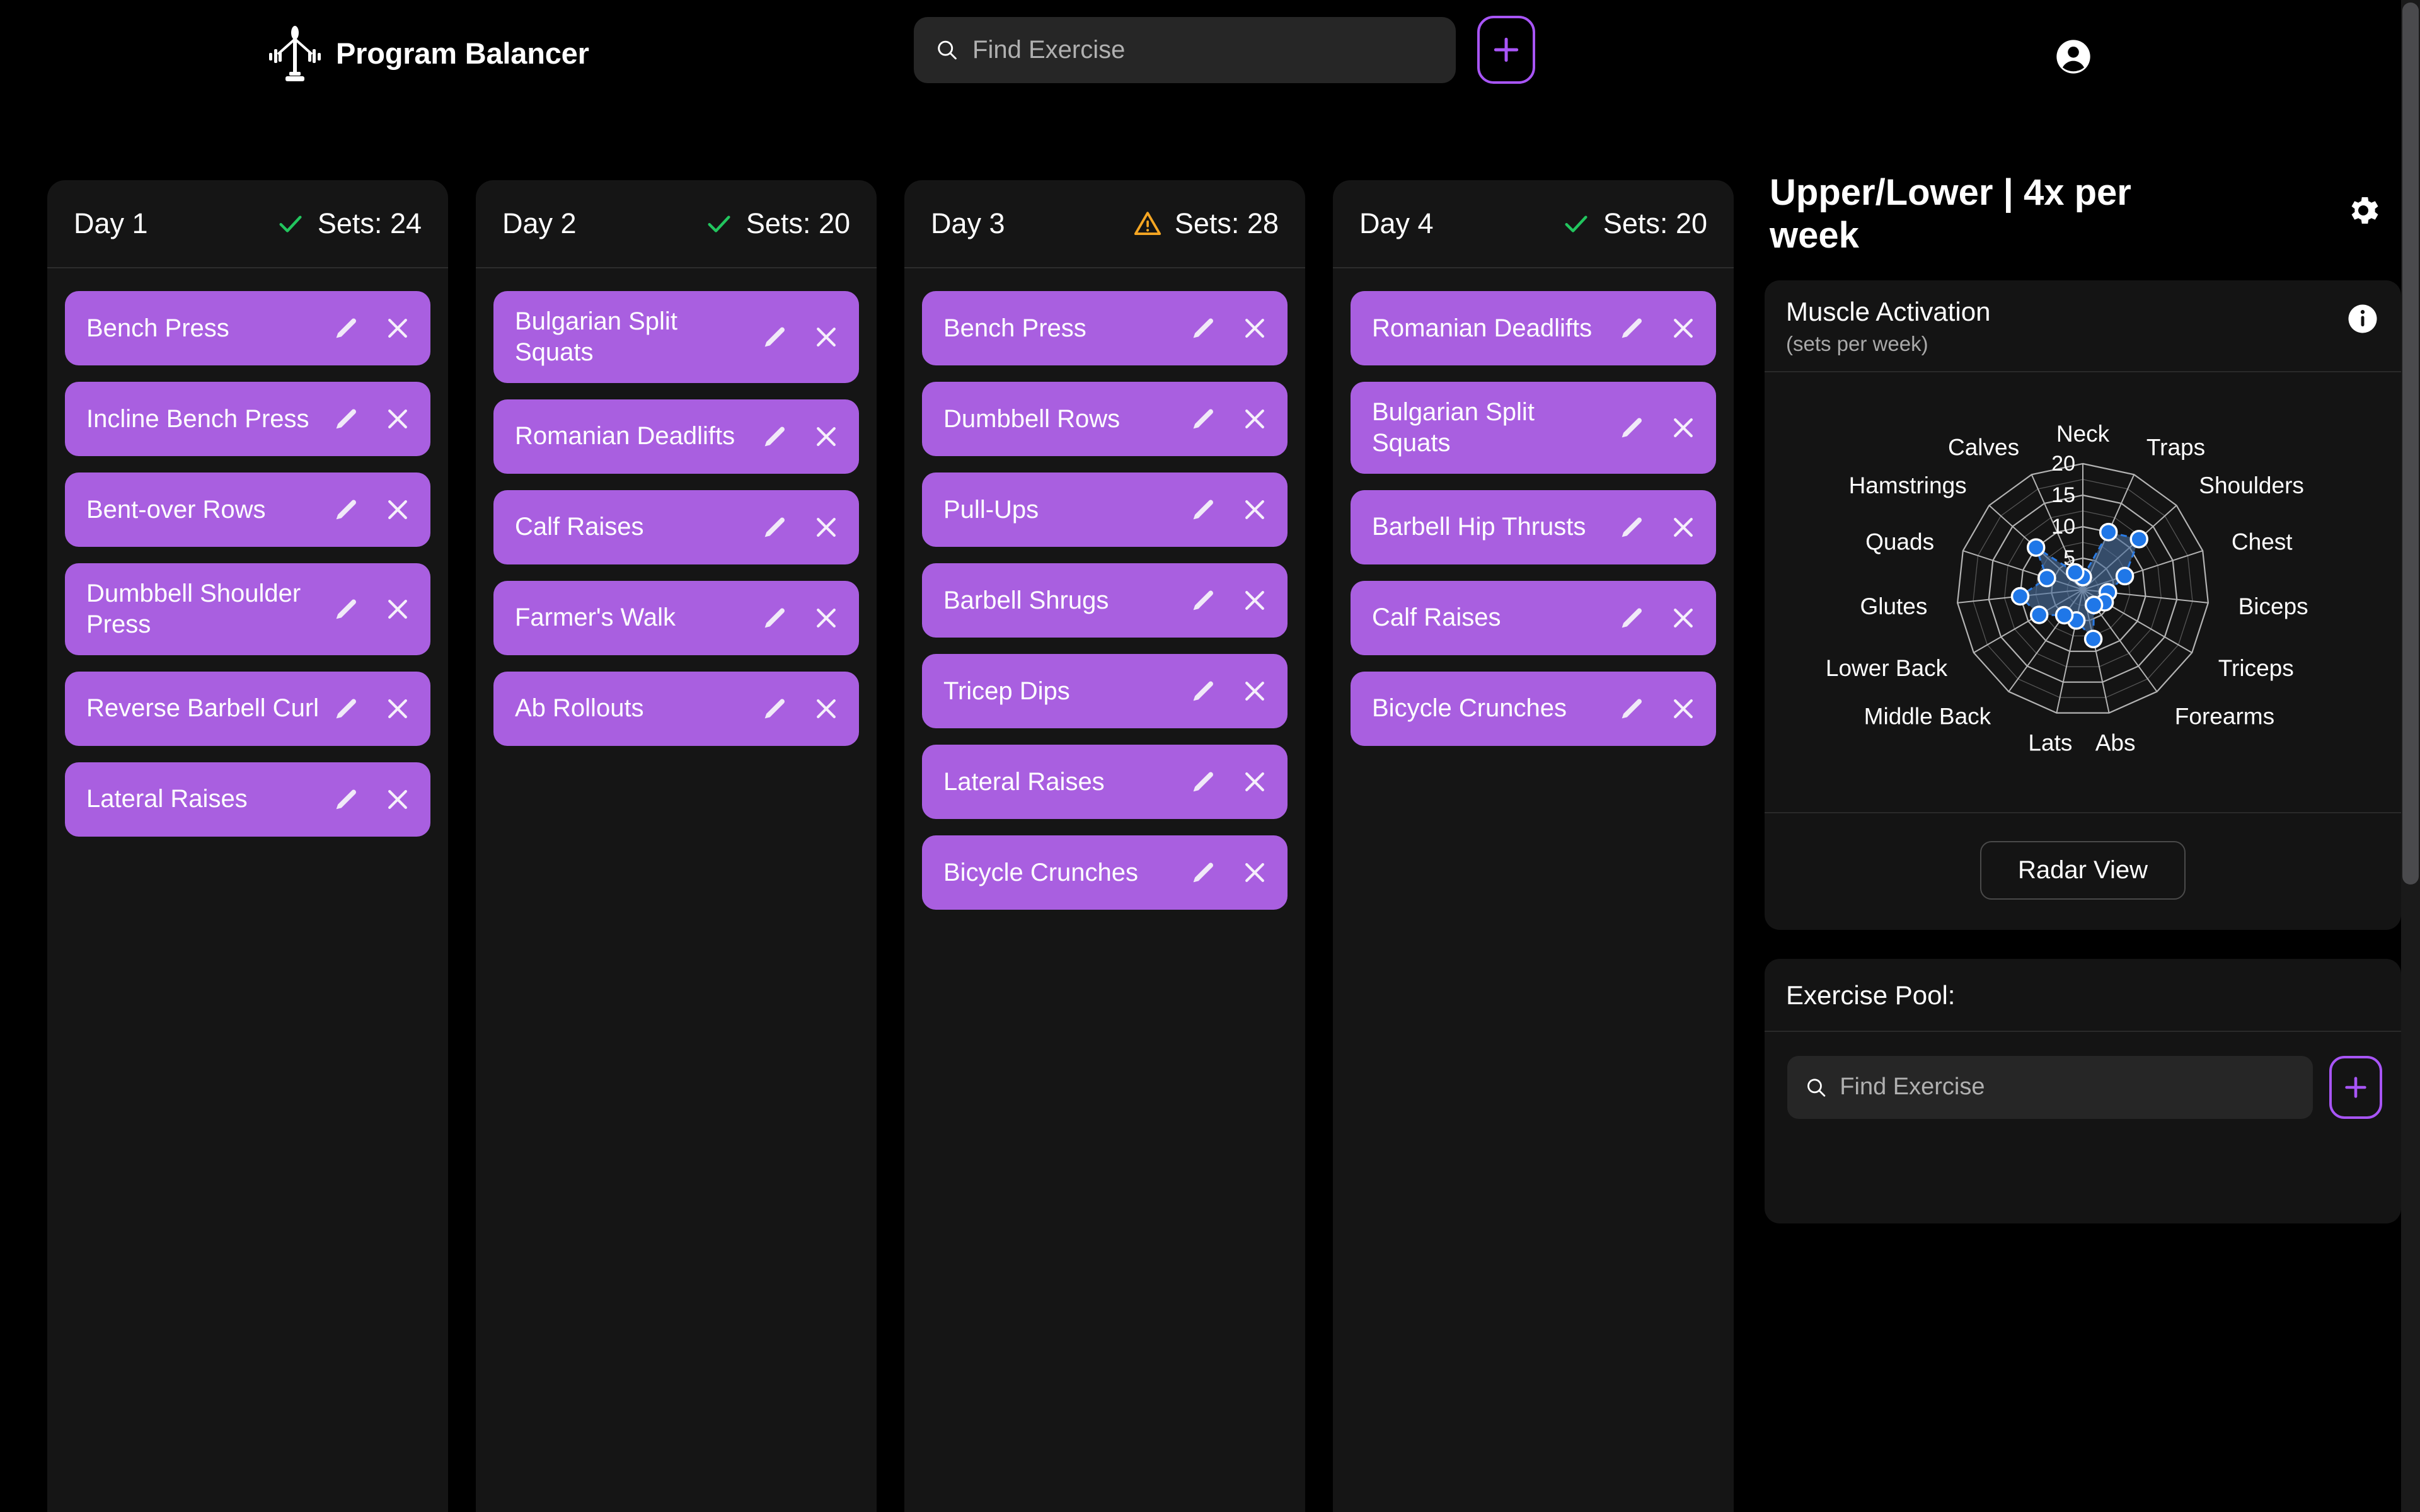  Describe the element at coordinates (2083, 870) in the screenshot. I see `radar-view-button: Radar View` at that location.